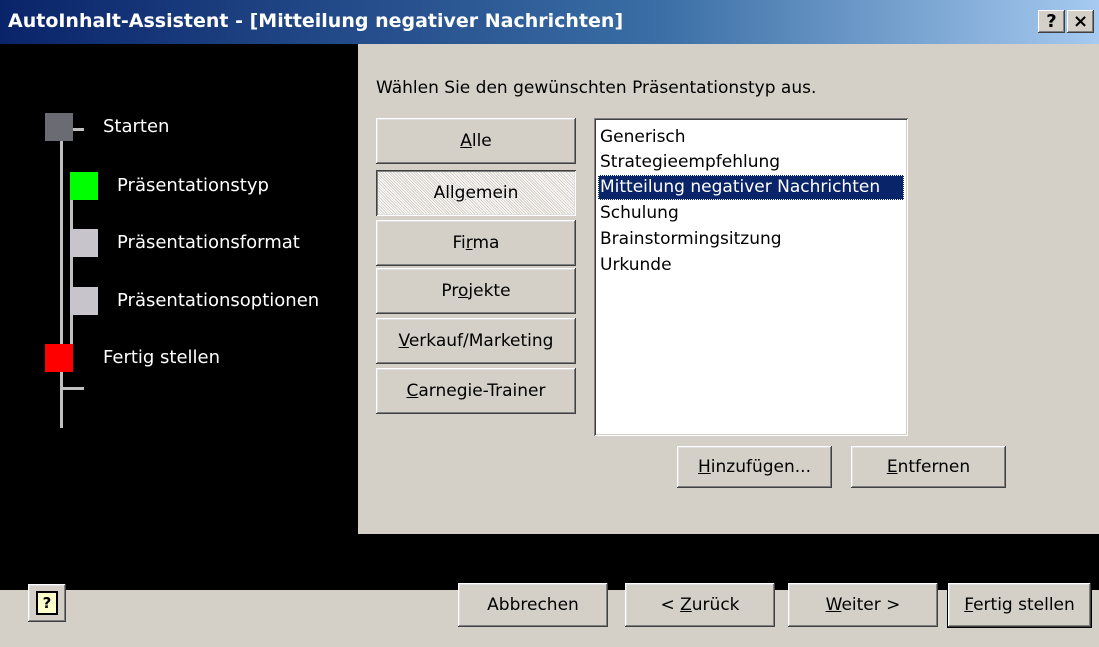 This screenshot has width=1099, height=647. I want to click on list-item-selected: Mitteilung negativer Nachrichten, so click(751, 187).